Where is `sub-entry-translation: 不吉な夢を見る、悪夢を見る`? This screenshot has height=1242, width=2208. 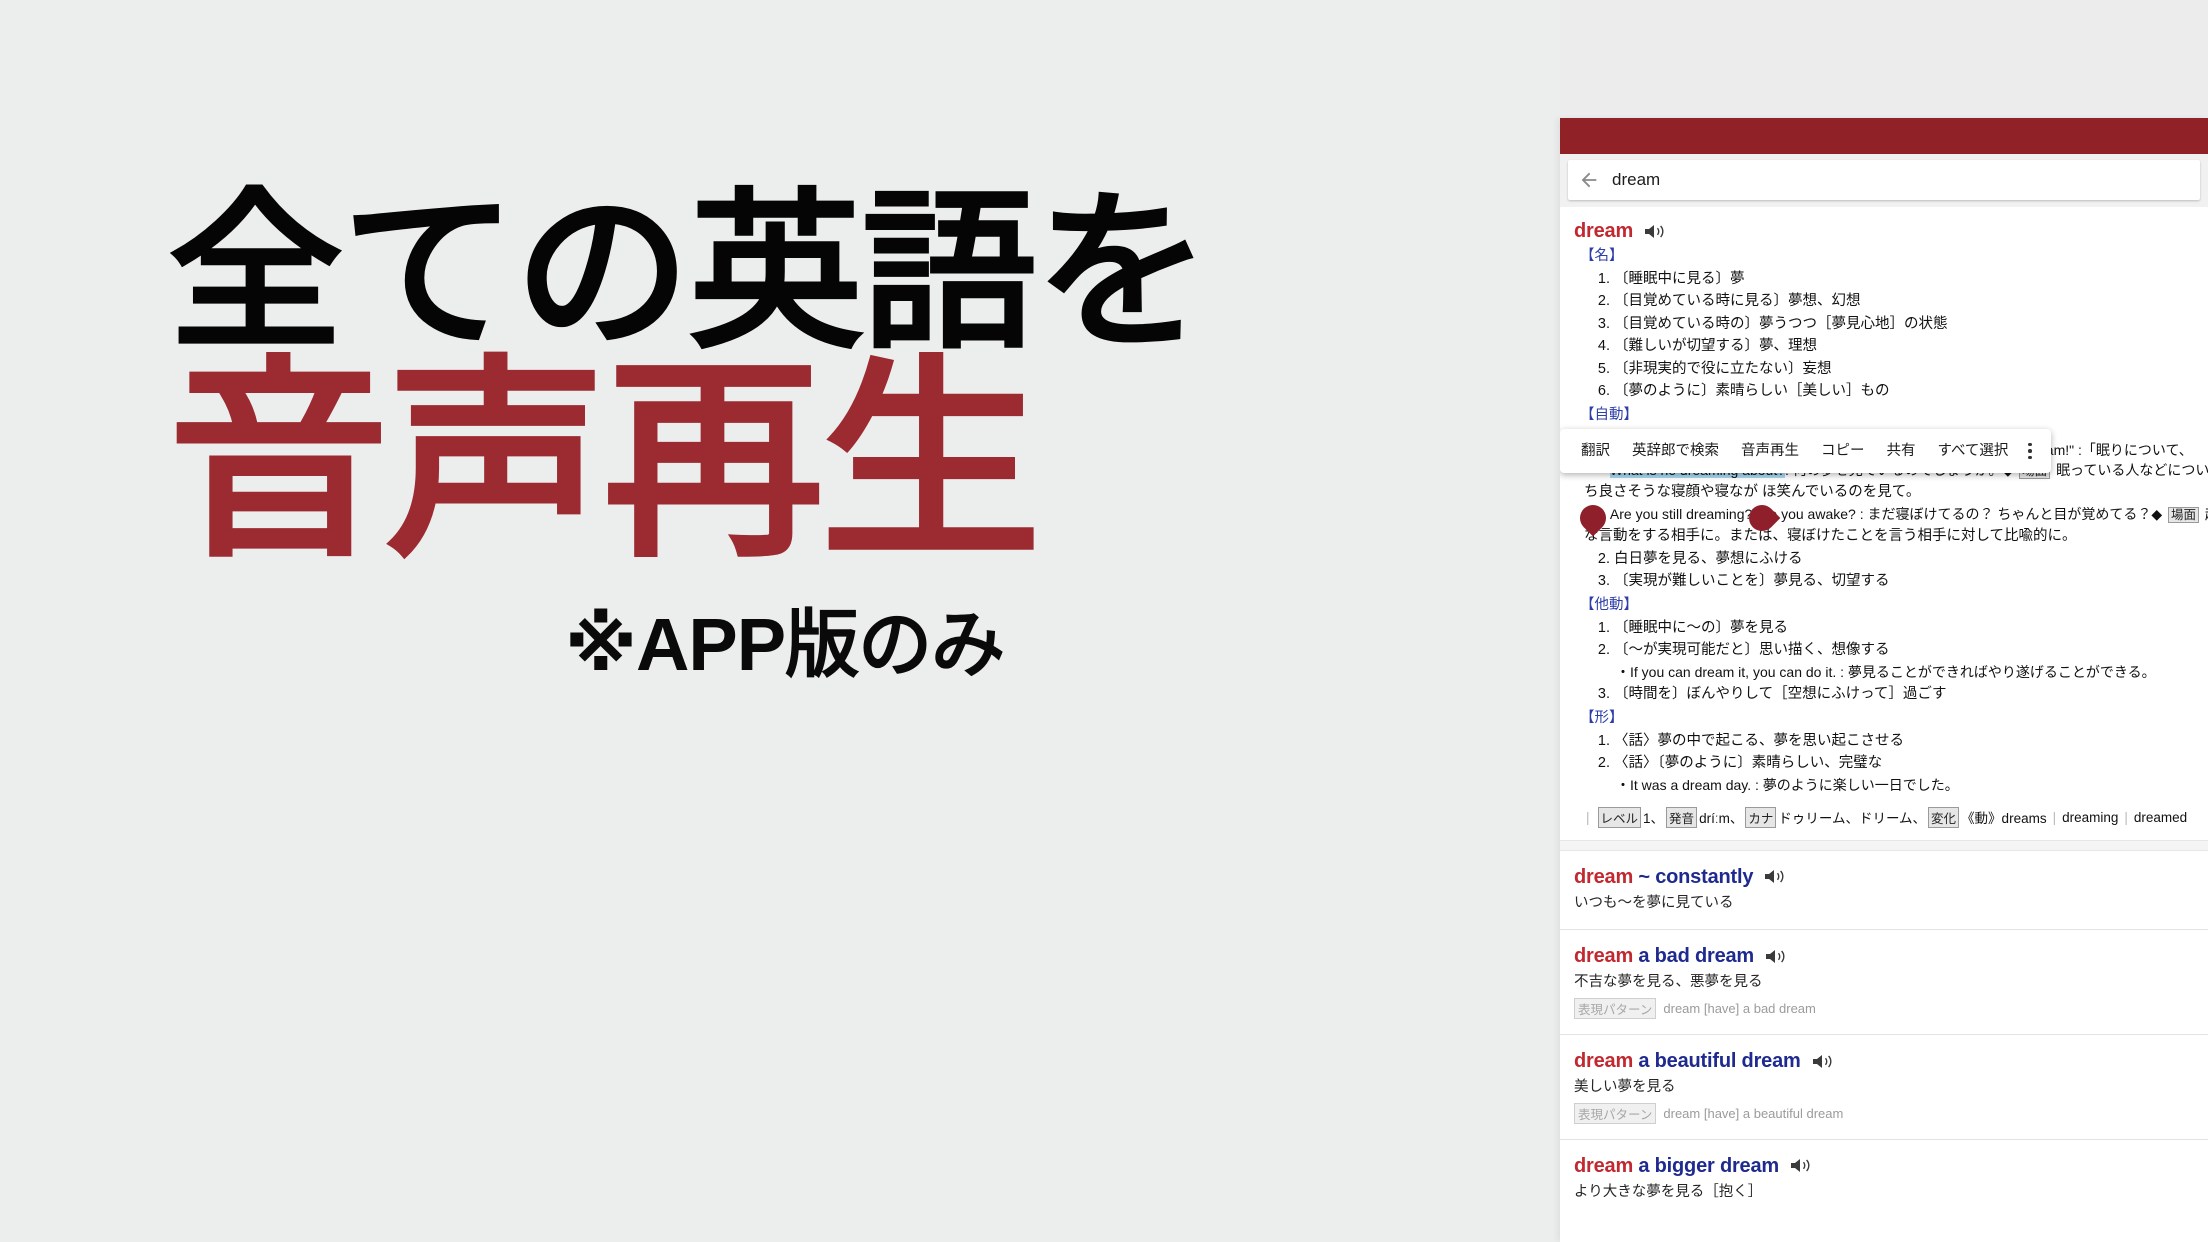 sub-entry-translation: 不吉な夢を見る、悪夢を見る is located at coordinates (1668, 982).